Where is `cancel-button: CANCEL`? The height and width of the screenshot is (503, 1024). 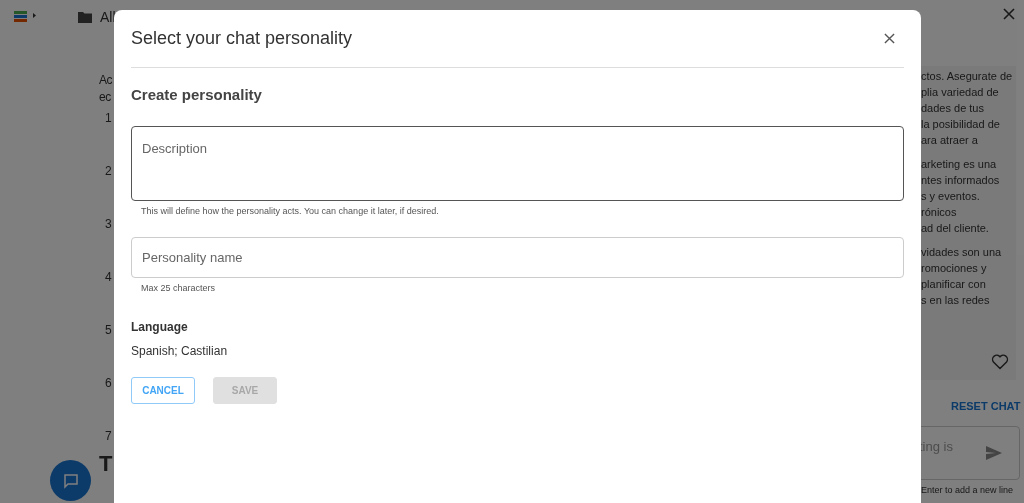
cancel-button: CANCEL is located at coordinates (163, 390).